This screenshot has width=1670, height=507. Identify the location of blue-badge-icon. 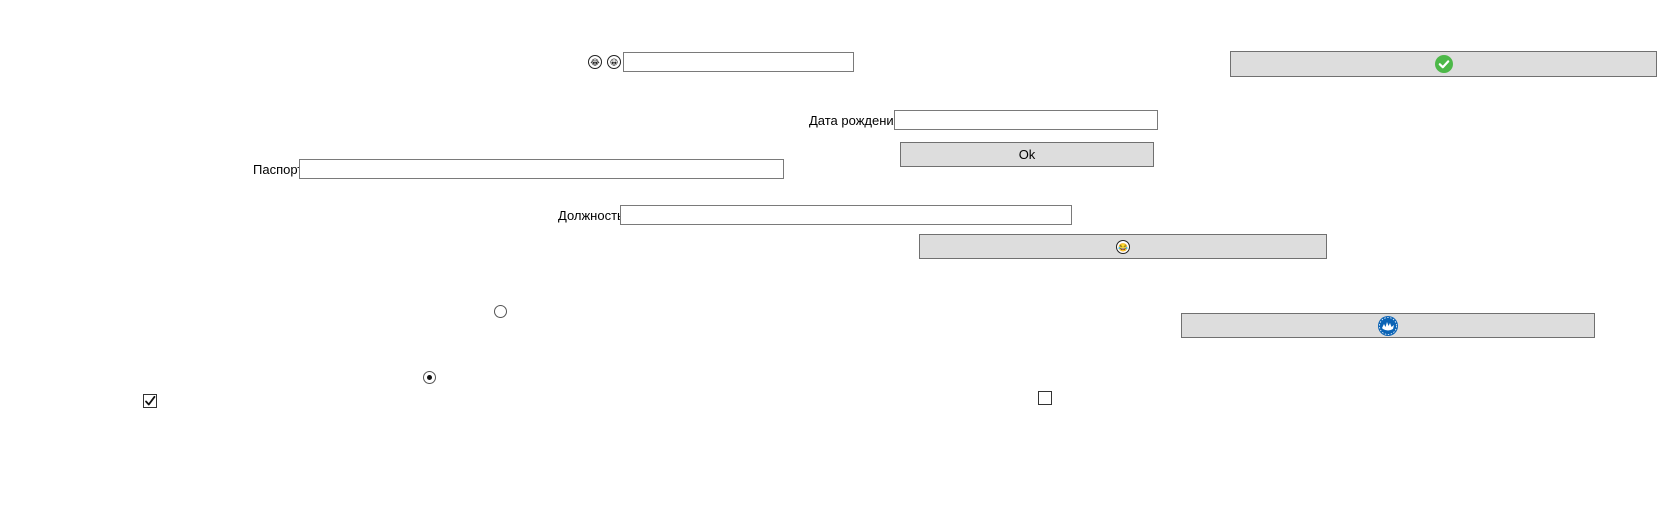
(1388, 325).